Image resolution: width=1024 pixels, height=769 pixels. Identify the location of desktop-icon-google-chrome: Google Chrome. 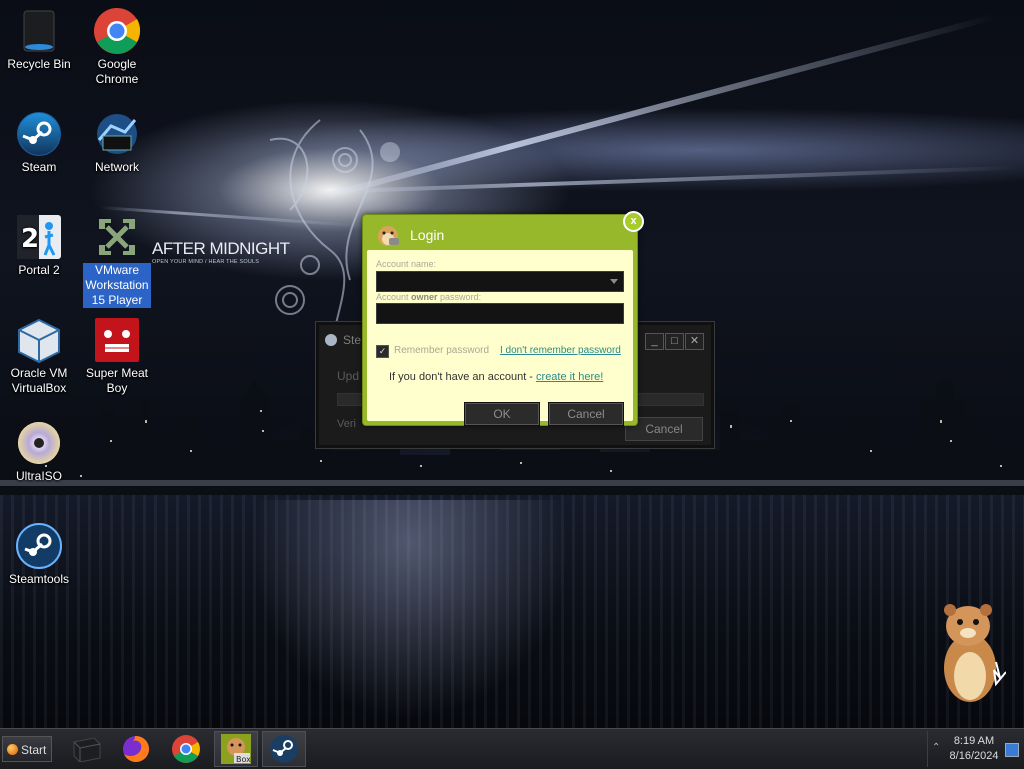
(117, 47).